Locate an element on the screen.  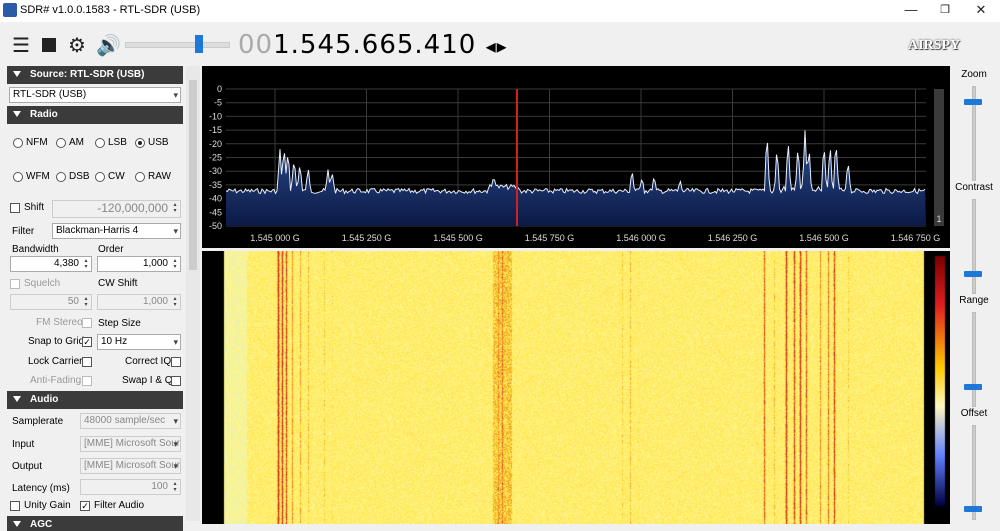
samplerate-select: 48000 sample/sec ▾ is located at coordinates (130, 421).